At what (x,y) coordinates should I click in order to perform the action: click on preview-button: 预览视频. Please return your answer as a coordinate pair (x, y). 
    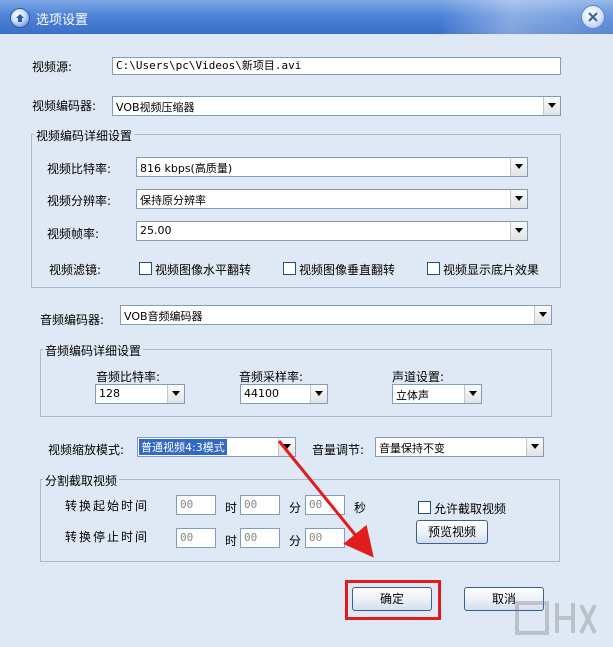
    Looking at the image, I should click on (452, 532).